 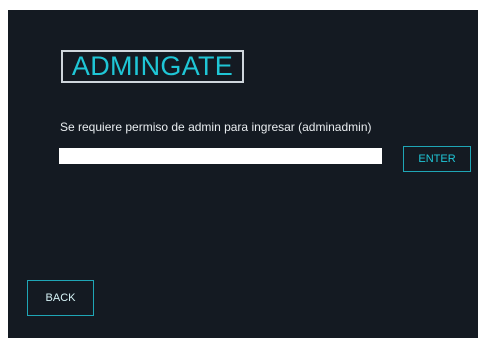 I want to click on enter-button: ENTER, so click(x=437, y=159).